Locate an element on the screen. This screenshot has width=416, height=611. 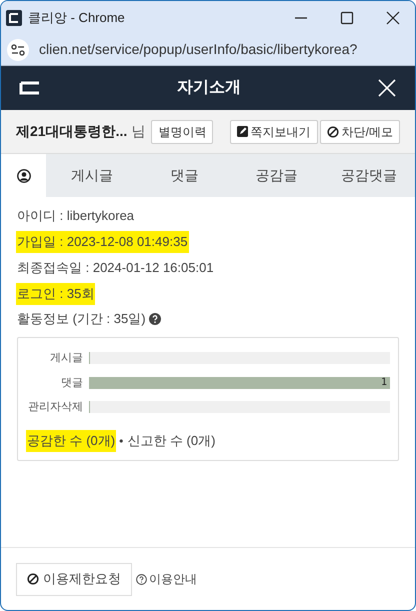
profile-tab is located at coordinates (23, 175).